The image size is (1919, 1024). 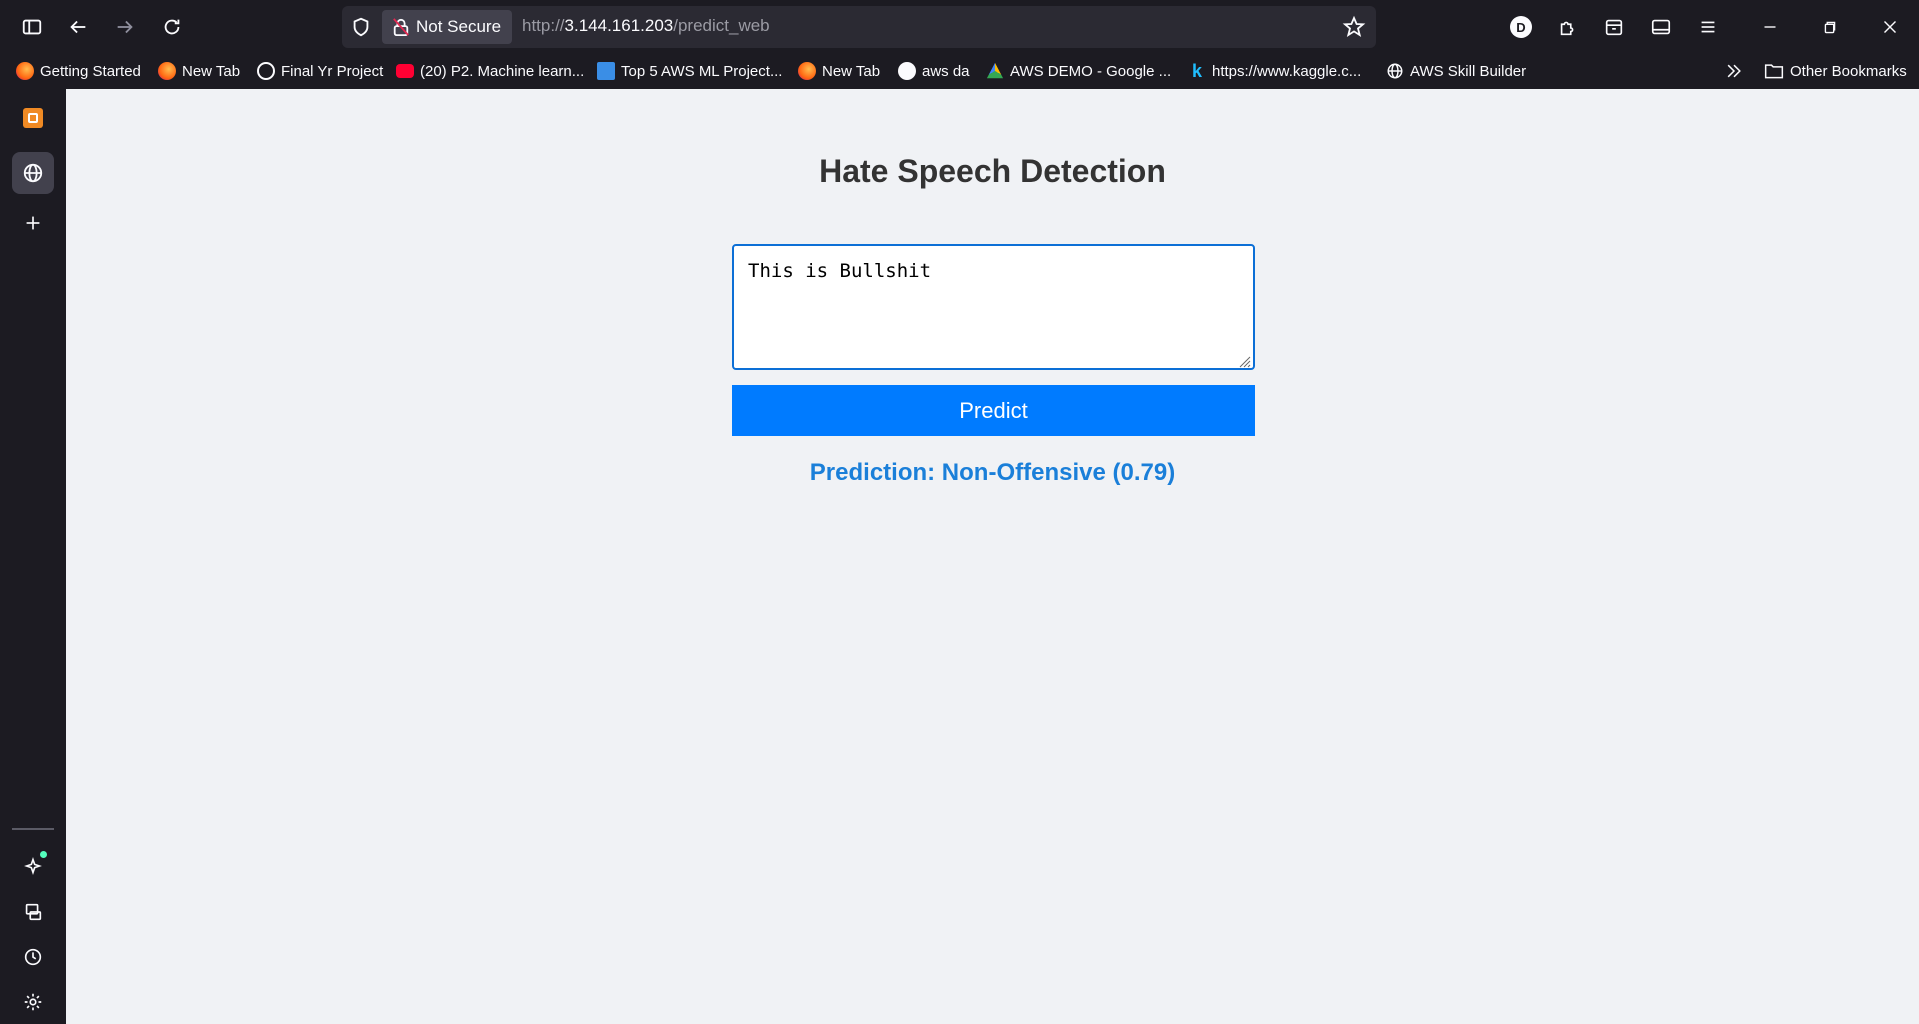 I want to click on profile-initial: D, so click(x=1521, y=27).